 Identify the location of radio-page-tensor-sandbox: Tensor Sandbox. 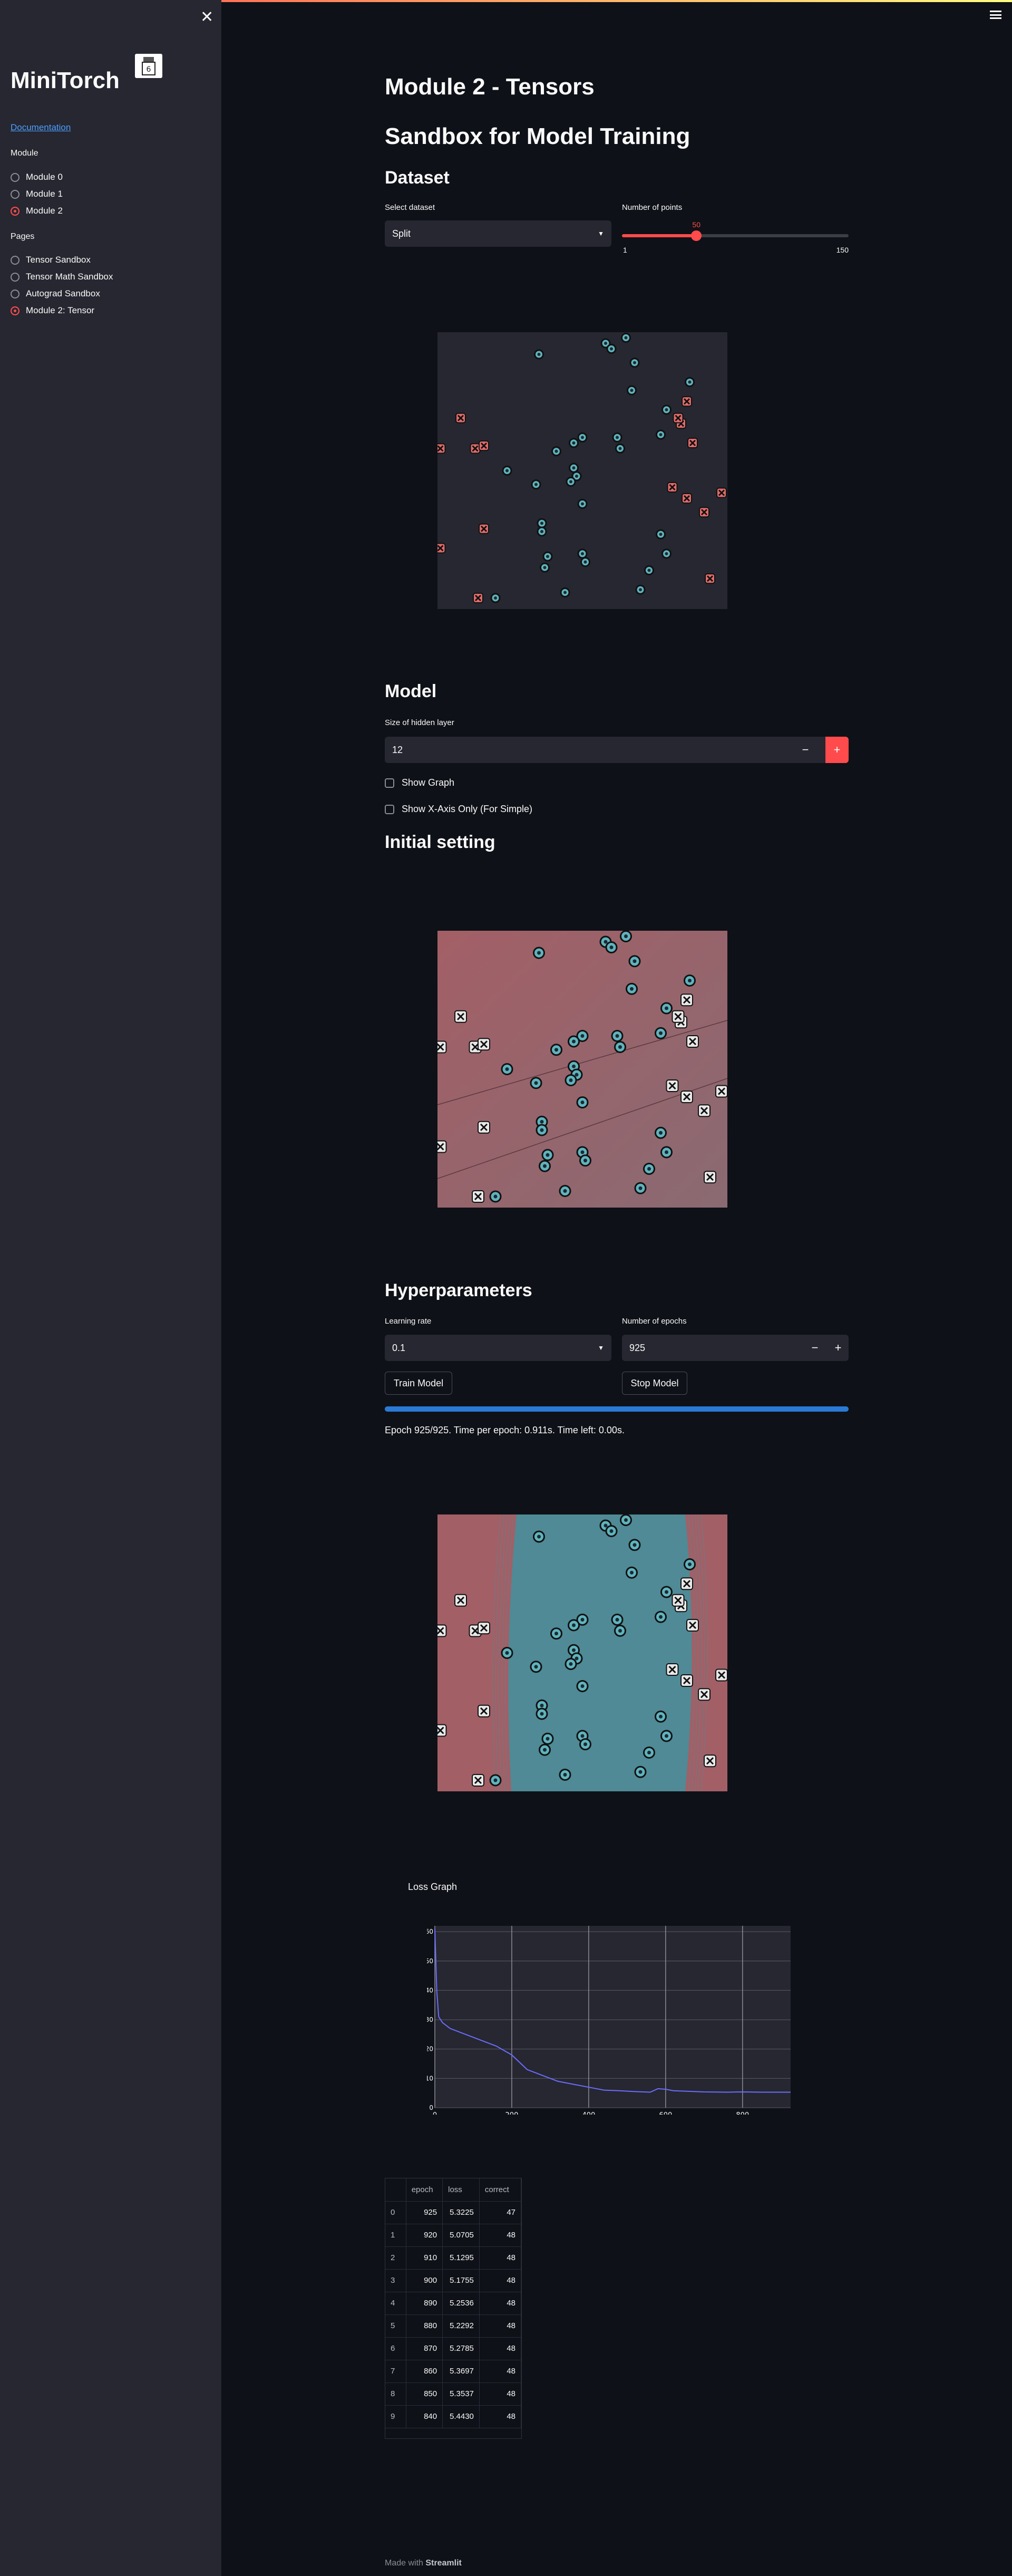
(62, 260).